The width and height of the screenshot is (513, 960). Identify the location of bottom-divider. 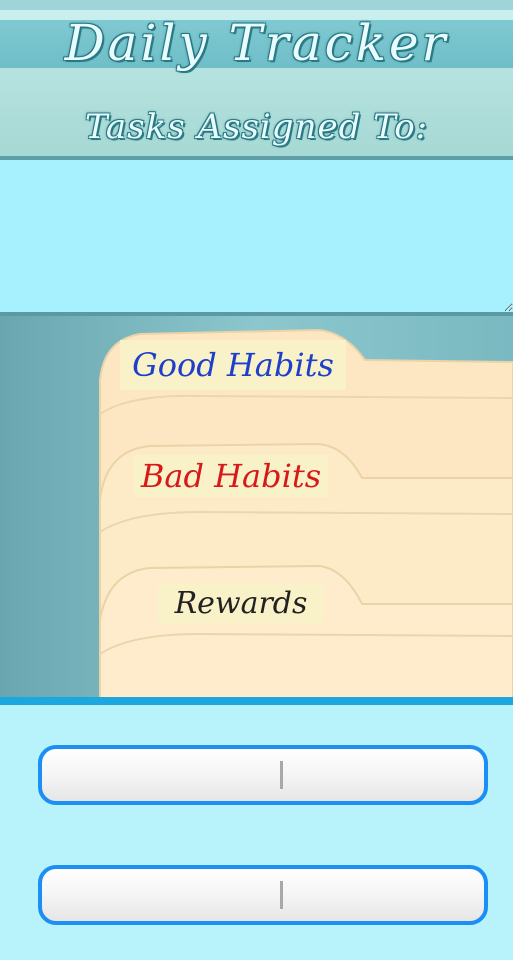
(256, 701).